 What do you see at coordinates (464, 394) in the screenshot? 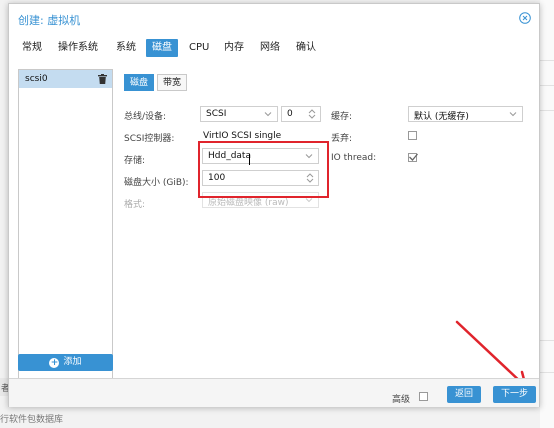
I see `back-button: 返回` at bounding box center [464, 394].